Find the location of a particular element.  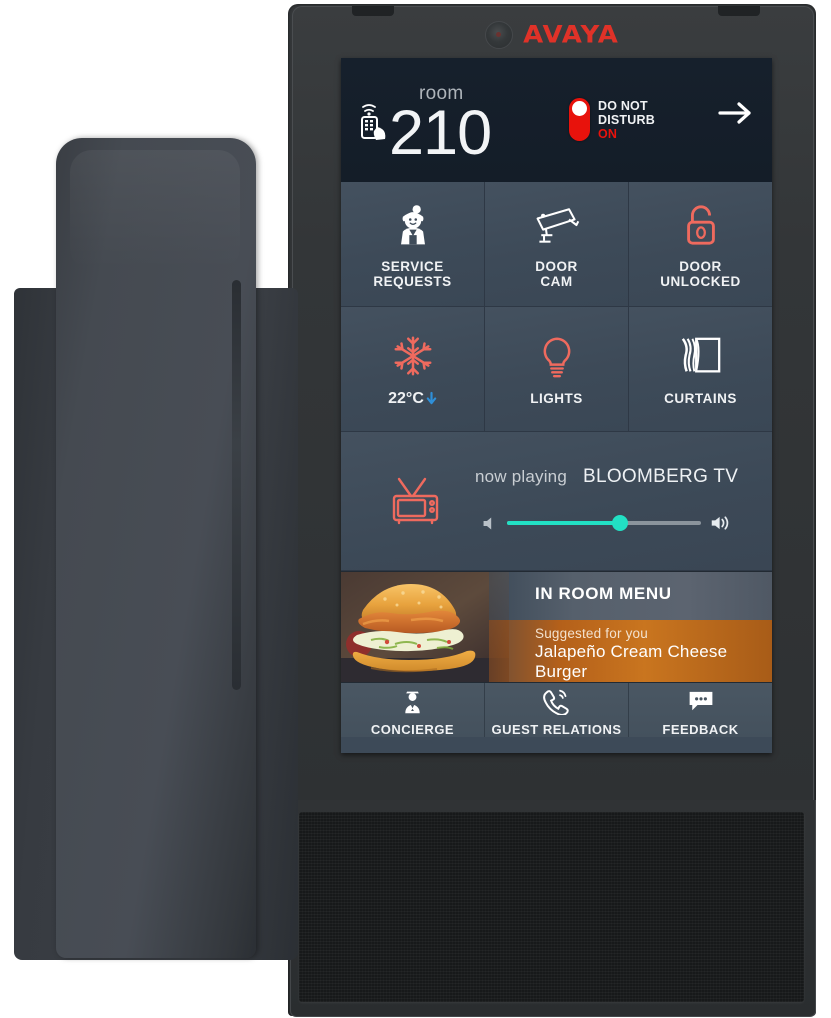

dnd-text-block: DO NOT DISTURB ON is located at coordinates (626, 119).